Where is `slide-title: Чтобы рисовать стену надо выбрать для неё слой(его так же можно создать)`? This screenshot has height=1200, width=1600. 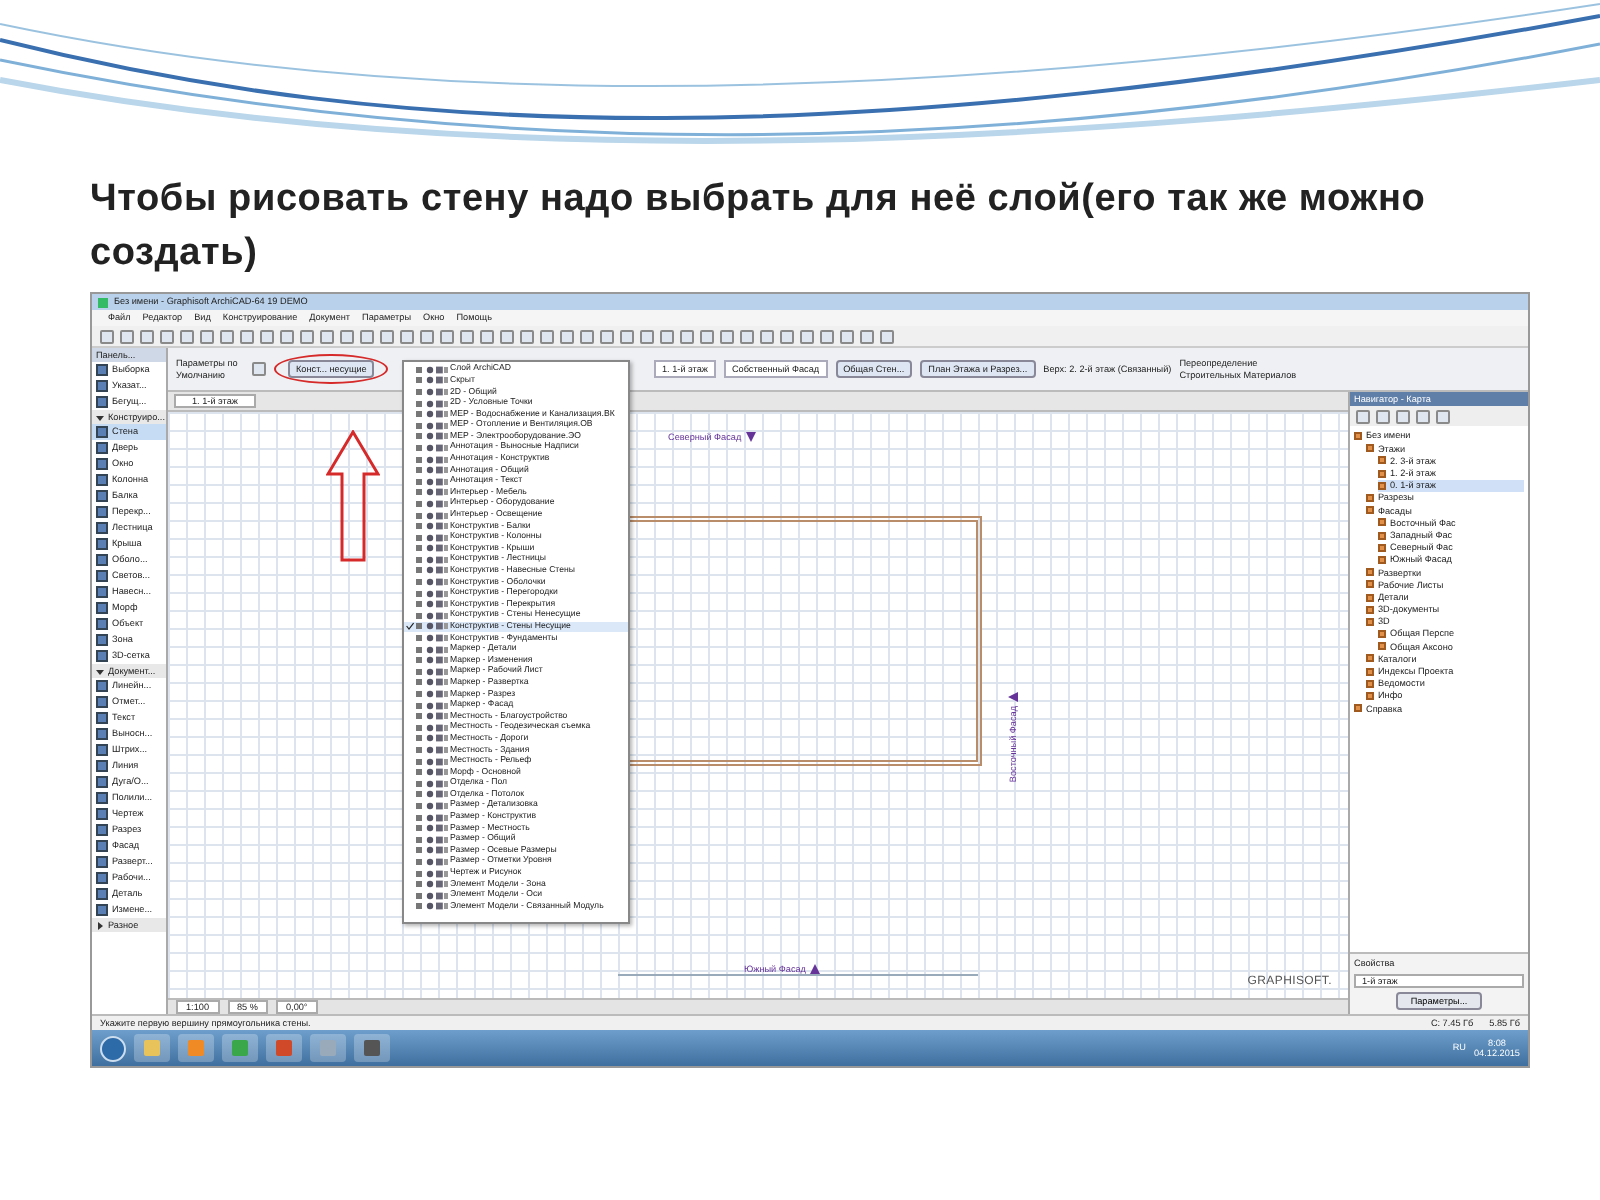 slide-title: Чтобы рисовать стену надо выбрать для неё слой(его так же можно создать) is located at coordinates (759, 227).